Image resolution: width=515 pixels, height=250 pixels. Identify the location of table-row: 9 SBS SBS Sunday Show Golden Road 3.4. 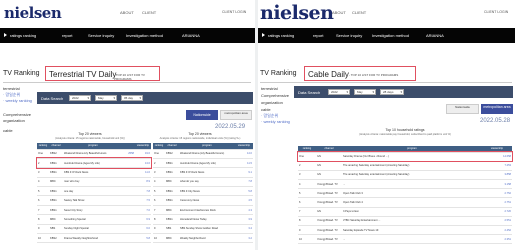
(203, 229).